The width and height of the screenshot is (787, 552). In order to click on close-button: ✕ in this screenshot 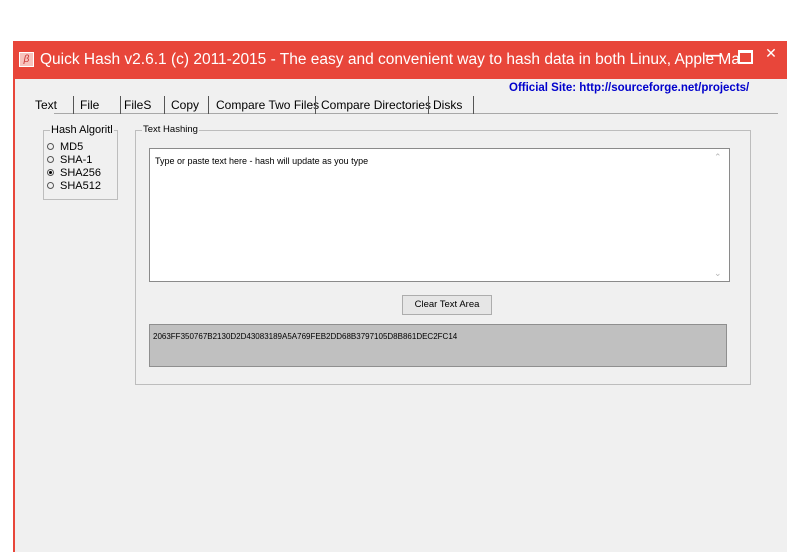, I will do `click(770, 60)`.